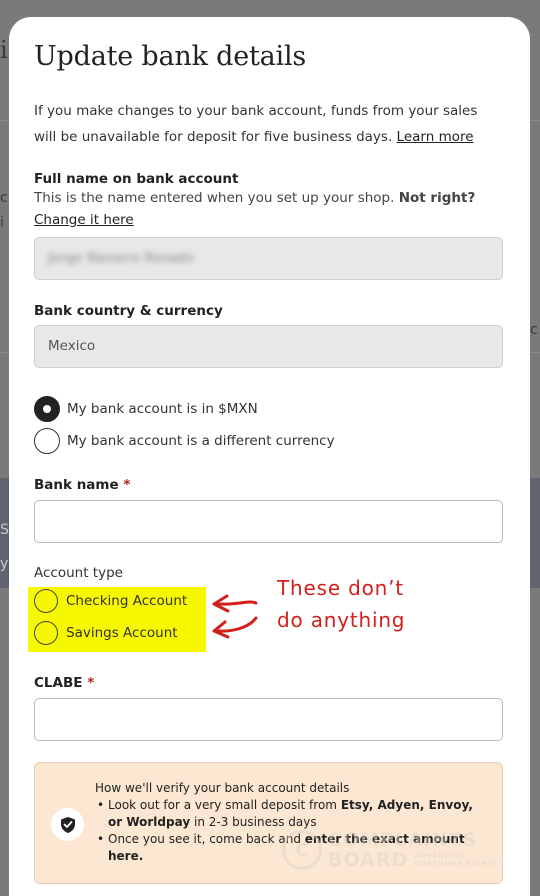 The width and height of the screenshot is (540, 896). Describe the element at coordinates (128, 311) in the screenshot. I see `bank-country-label: Bank country & currency` at that location.